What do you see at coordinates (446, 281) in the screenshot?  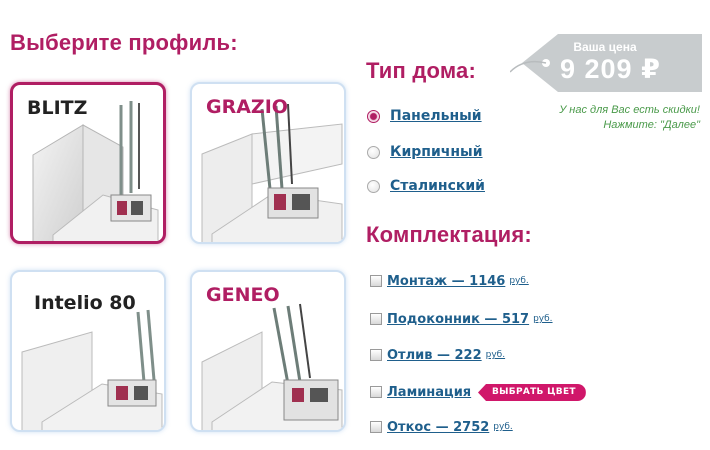 I see `equipment-label: Монтаж — 1146` at bounding box center [446, 281].